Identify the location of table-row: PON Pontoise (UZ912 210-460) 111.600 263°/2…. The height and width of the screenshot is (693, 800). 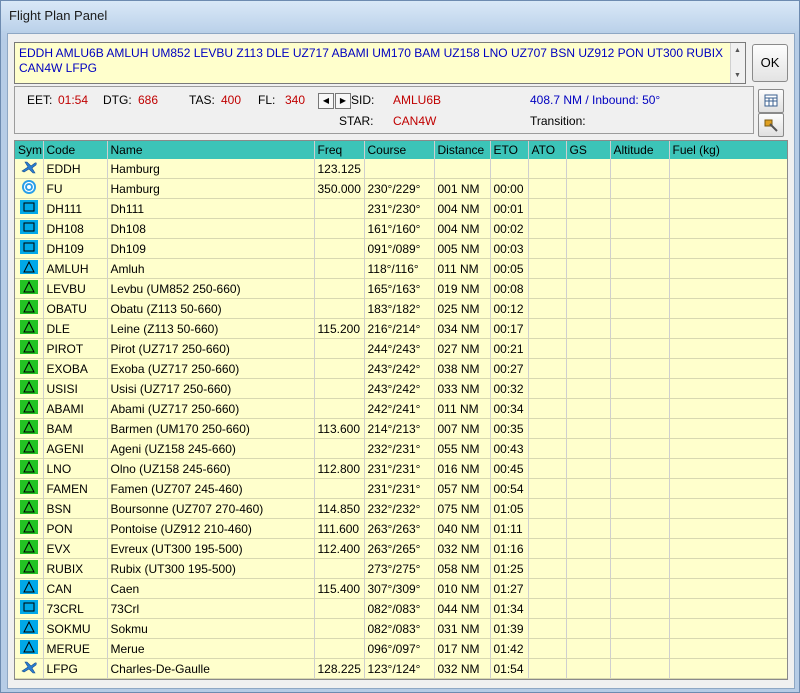
(401, 528).